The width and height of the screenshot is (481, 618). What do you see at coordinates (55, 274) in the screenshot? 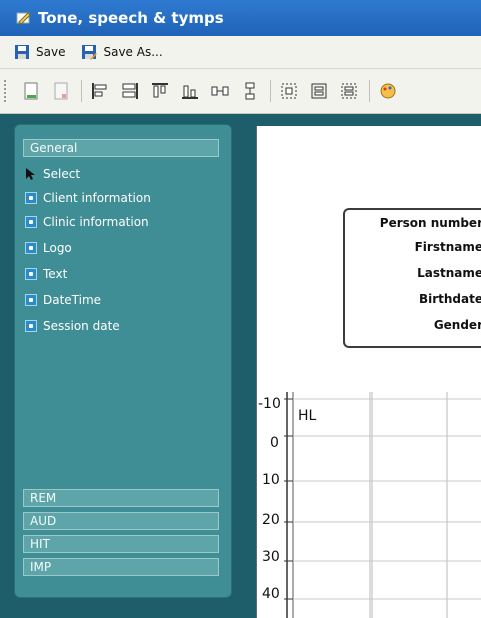
I see `tool-label: Text` at bounding box center [55, 274].